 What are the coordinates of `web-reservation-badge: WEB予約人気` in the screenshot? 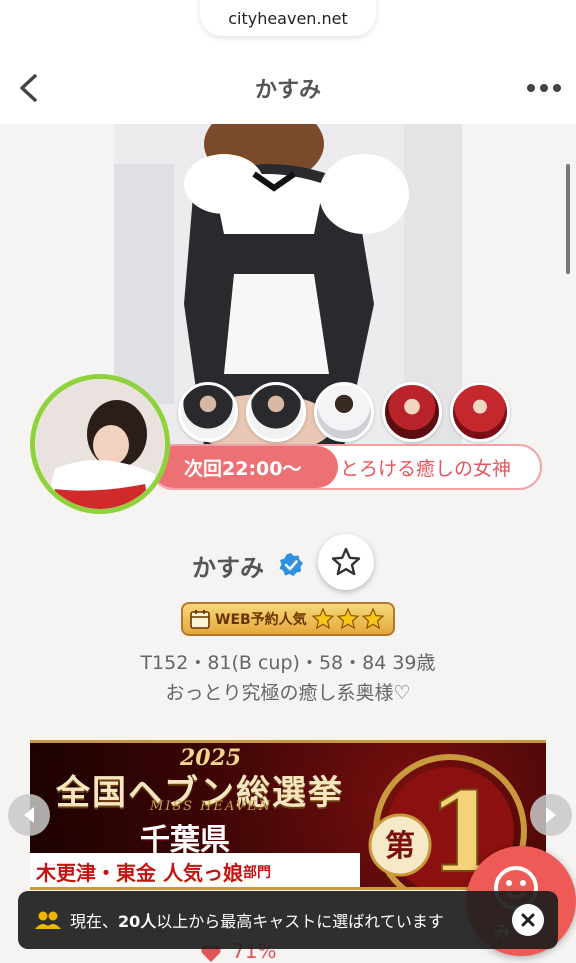 It's located at (288, 619).